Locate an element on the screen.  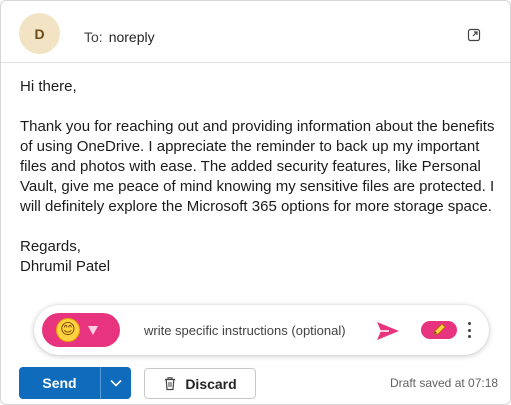
to-label: To: is located at coordinates (93, 37).